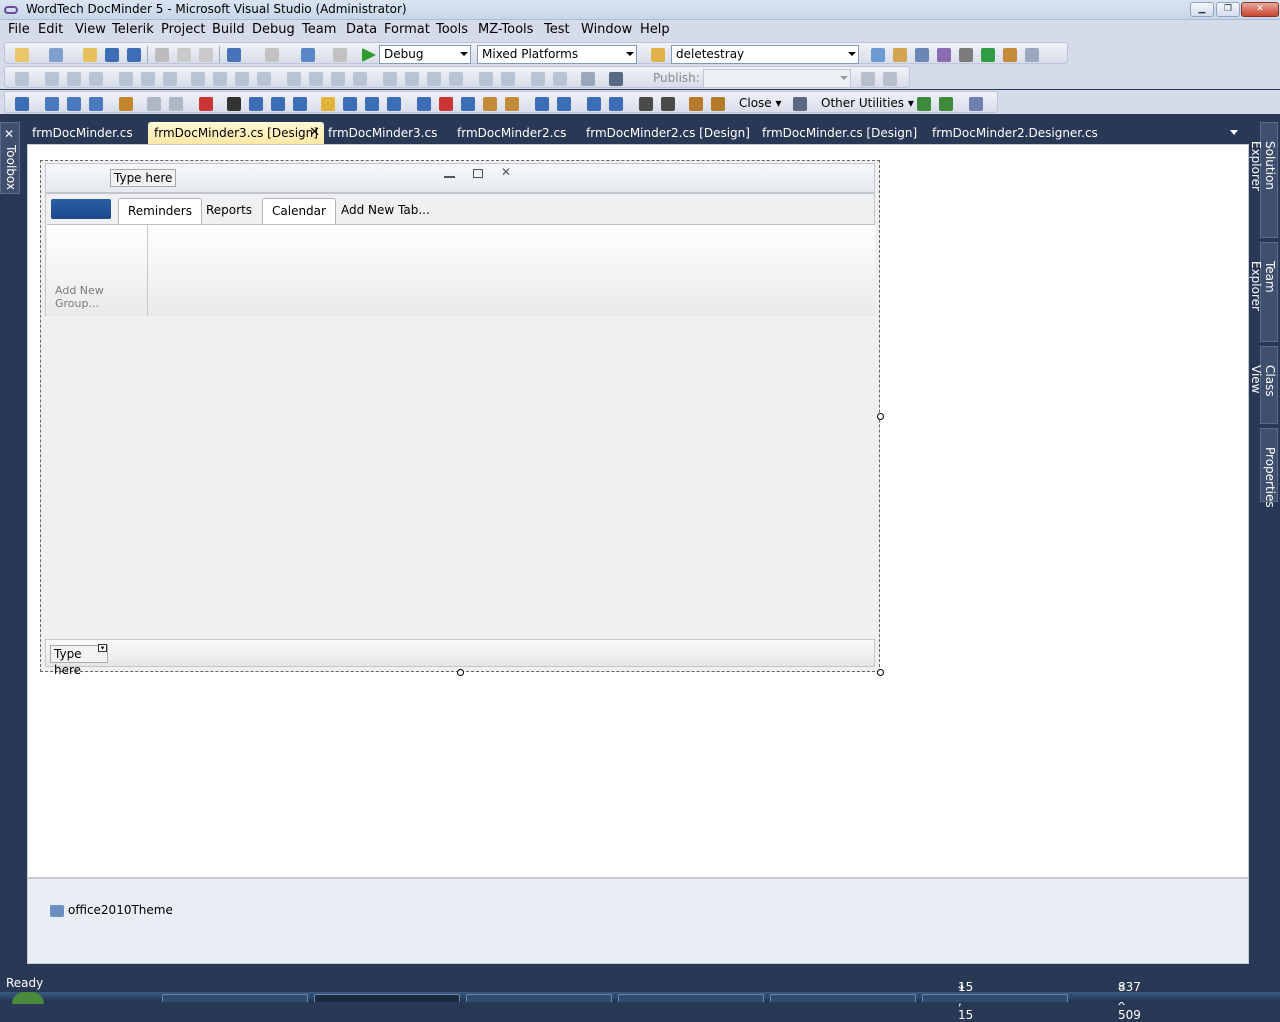  Describe the element at coordinates (800, 104) in the screenshot. I see `list-icon` at that location.